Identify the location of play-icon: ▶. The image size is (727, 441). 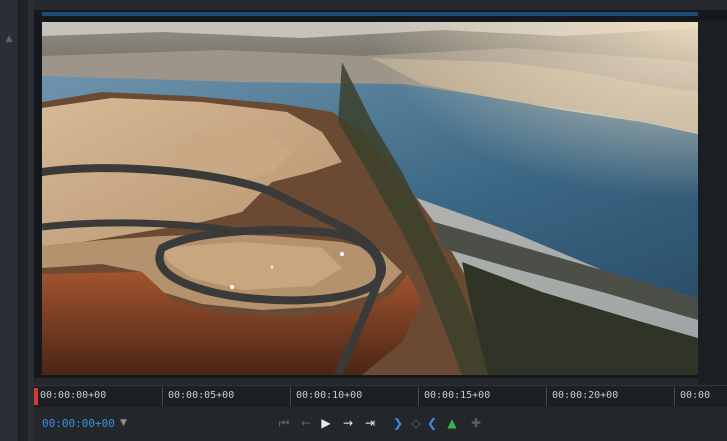
(326, 423).